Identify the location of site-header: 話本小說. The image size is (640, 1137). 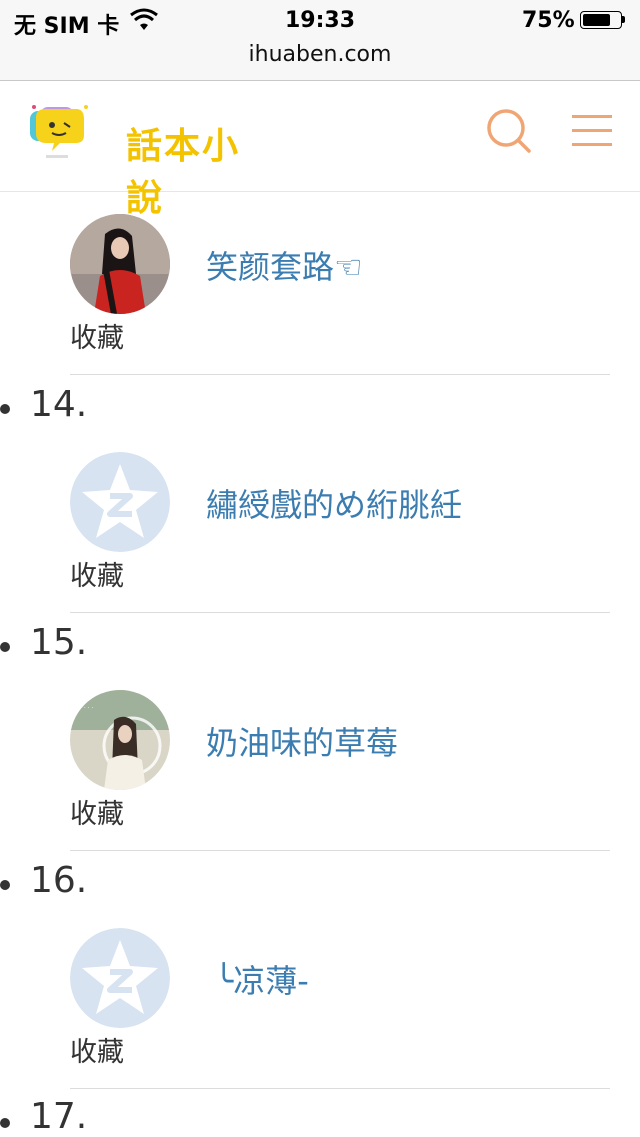
(320, 150).